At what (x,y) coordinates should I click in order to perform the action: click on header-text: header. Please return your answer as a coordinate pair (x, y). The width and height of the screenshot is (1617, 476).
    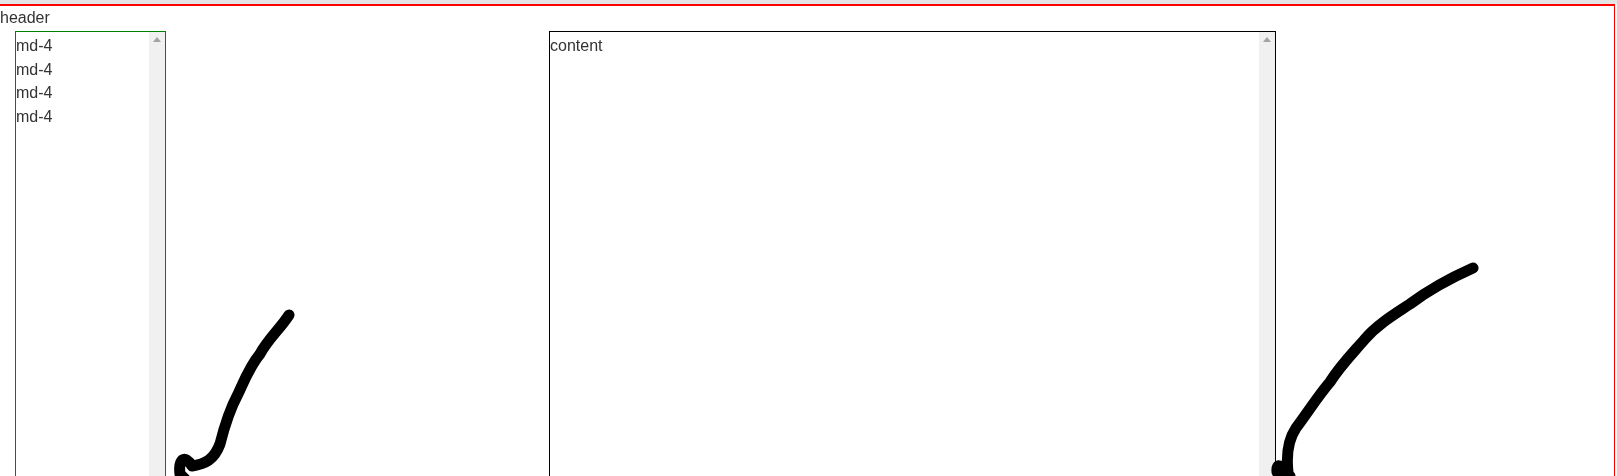
    Looking at the image, I should click on (25, 18).